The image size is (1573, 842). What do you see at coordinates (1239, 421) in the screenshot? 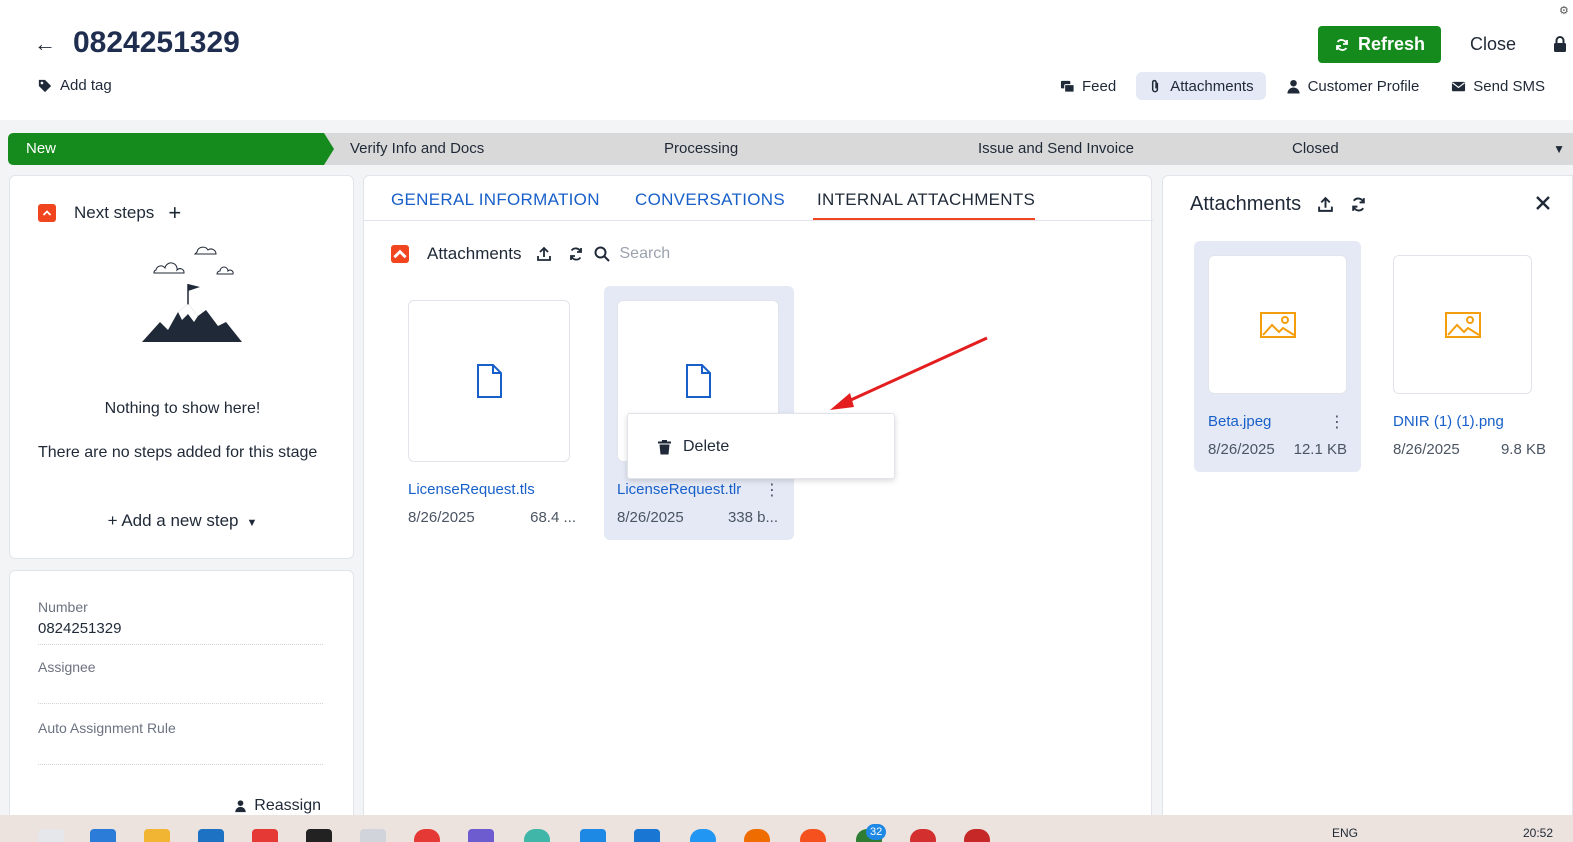
I see `image-name: Beta.jpeg` at bounding box center [1239, 421].